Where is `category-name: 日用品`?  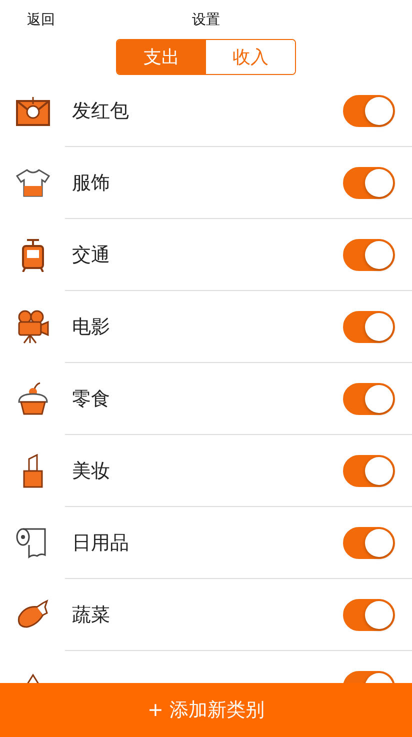 category-name: 日用品 is located at coordinates (100, 543).